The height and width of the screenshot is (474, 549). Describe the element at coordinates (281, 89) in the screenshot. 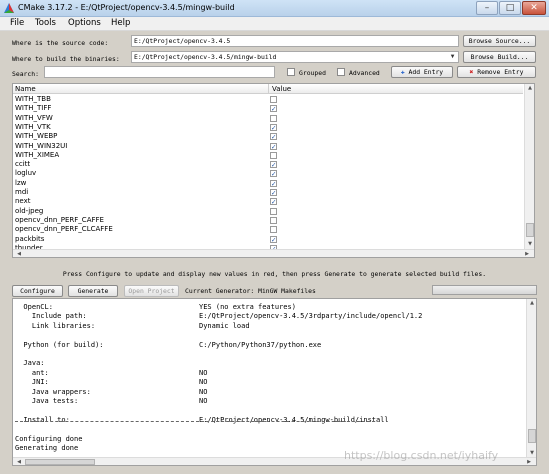

I see `column-header-value: Value` at that location.